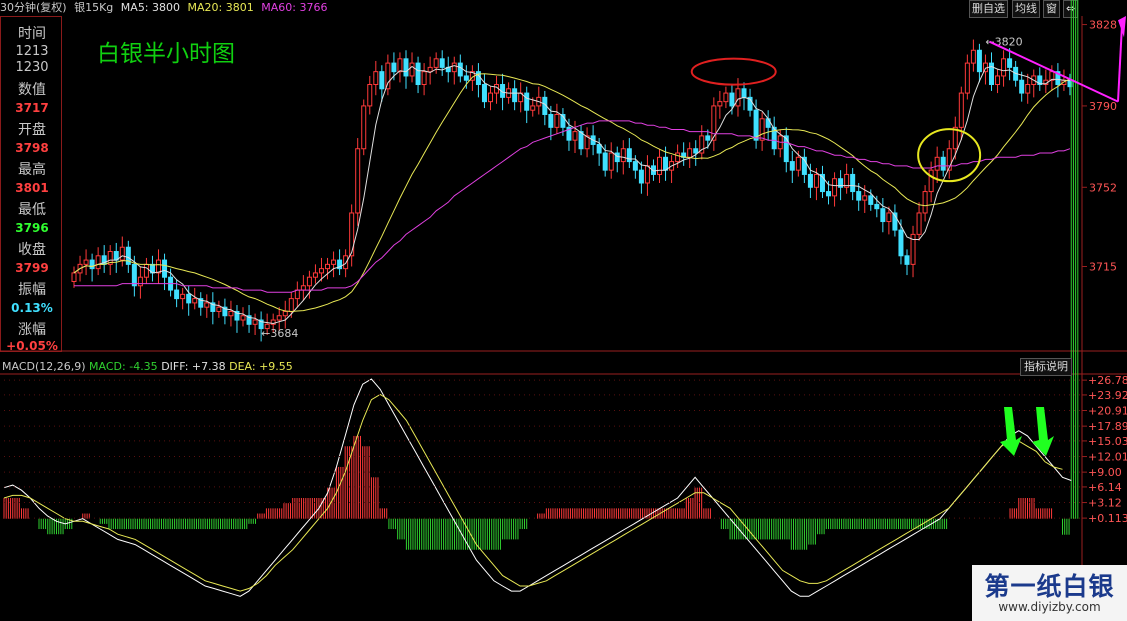 The height and width of the screenshot is (621, 1127). Describe the element at coordinates (193, 366) in the screenshot. I see `diff-value: DIFF: +7.38` at that location.